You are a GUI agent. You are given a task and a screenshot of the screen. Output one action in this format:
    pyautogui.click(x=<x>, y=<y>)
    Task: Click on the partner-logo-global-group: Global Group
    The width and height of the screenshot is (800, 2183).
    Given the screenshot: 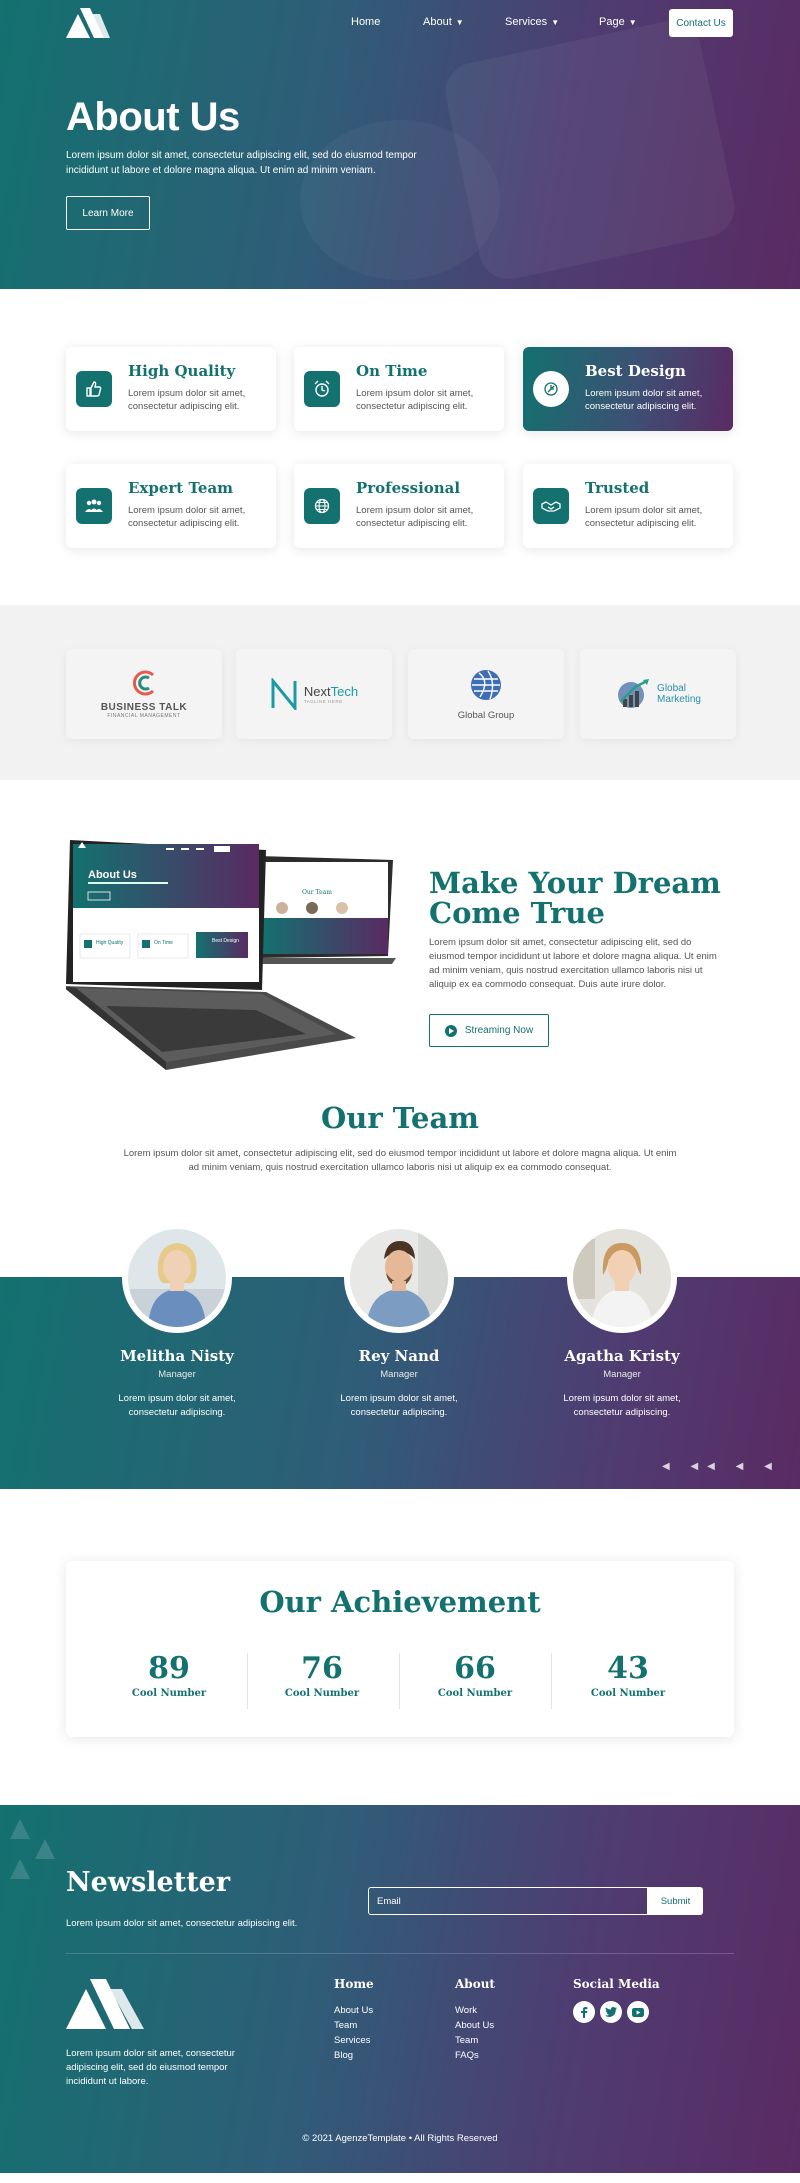 What is the action you would take?
    pyautogui.click(x=486, y=694)
    